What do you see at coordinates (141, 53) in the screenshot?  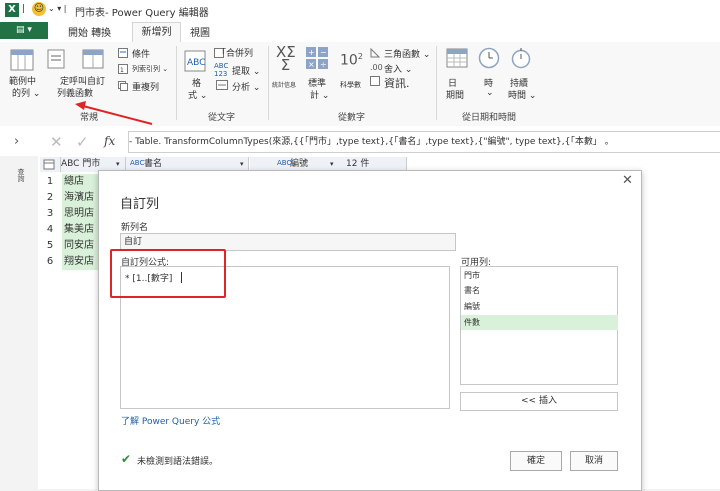 I see `conditional-column-label: 條件` at bounding box center [141, 53].